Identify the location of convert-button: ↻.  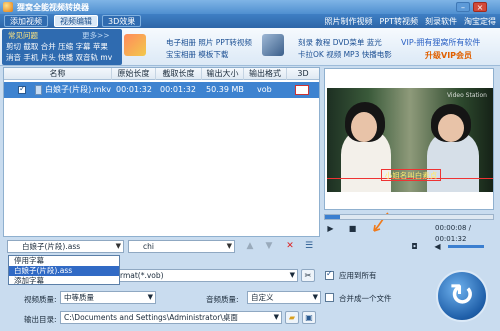
(462, 296).